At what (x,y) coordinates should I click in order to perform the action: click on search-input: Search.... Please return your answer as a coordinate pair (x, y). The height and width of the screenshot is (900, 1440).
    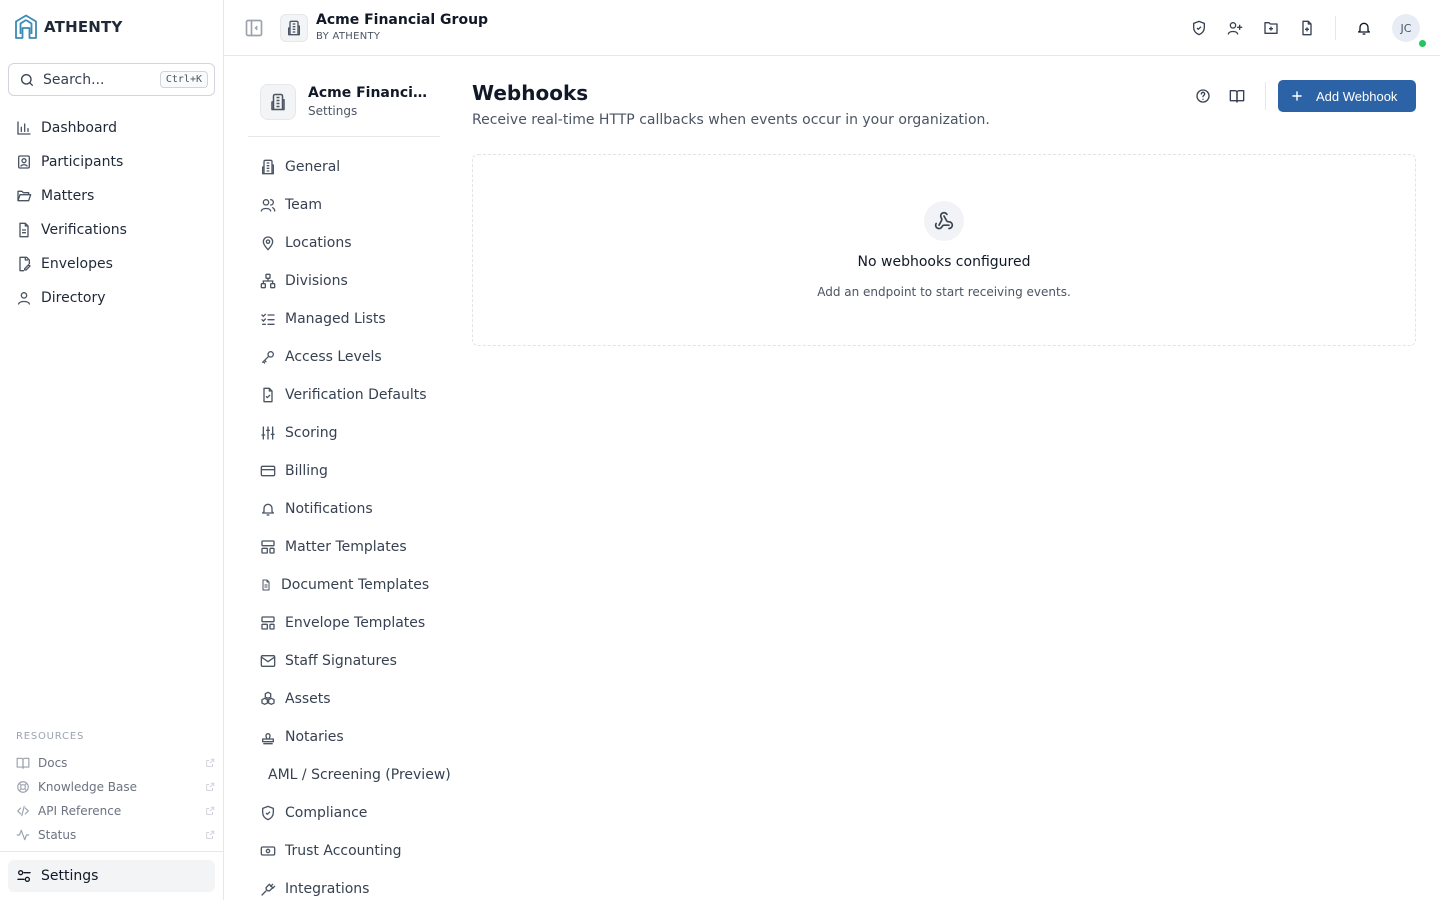
    Looking at the image, I should click on (97, 80).